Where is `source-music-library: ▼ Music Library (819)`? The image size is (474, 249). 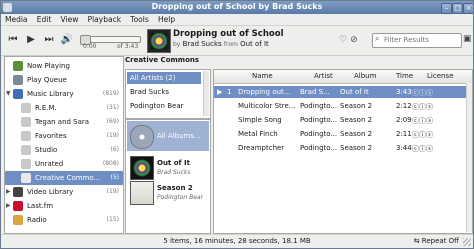
source-music-library: ▼ Music Library (819) is located at coordinates (64, 94).